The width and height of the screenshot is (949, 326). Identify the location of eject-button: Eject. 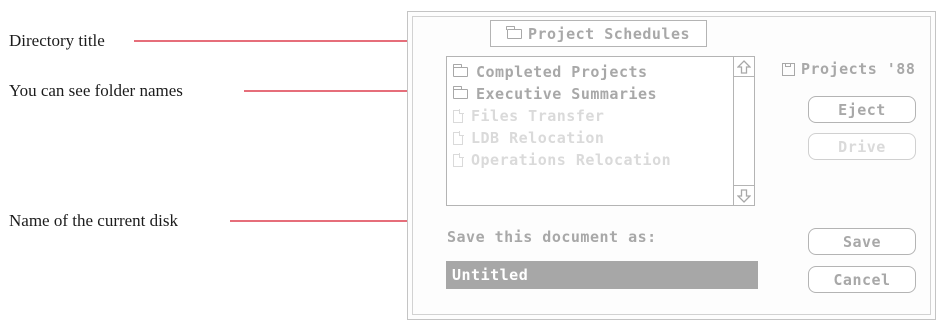
(862, 109).